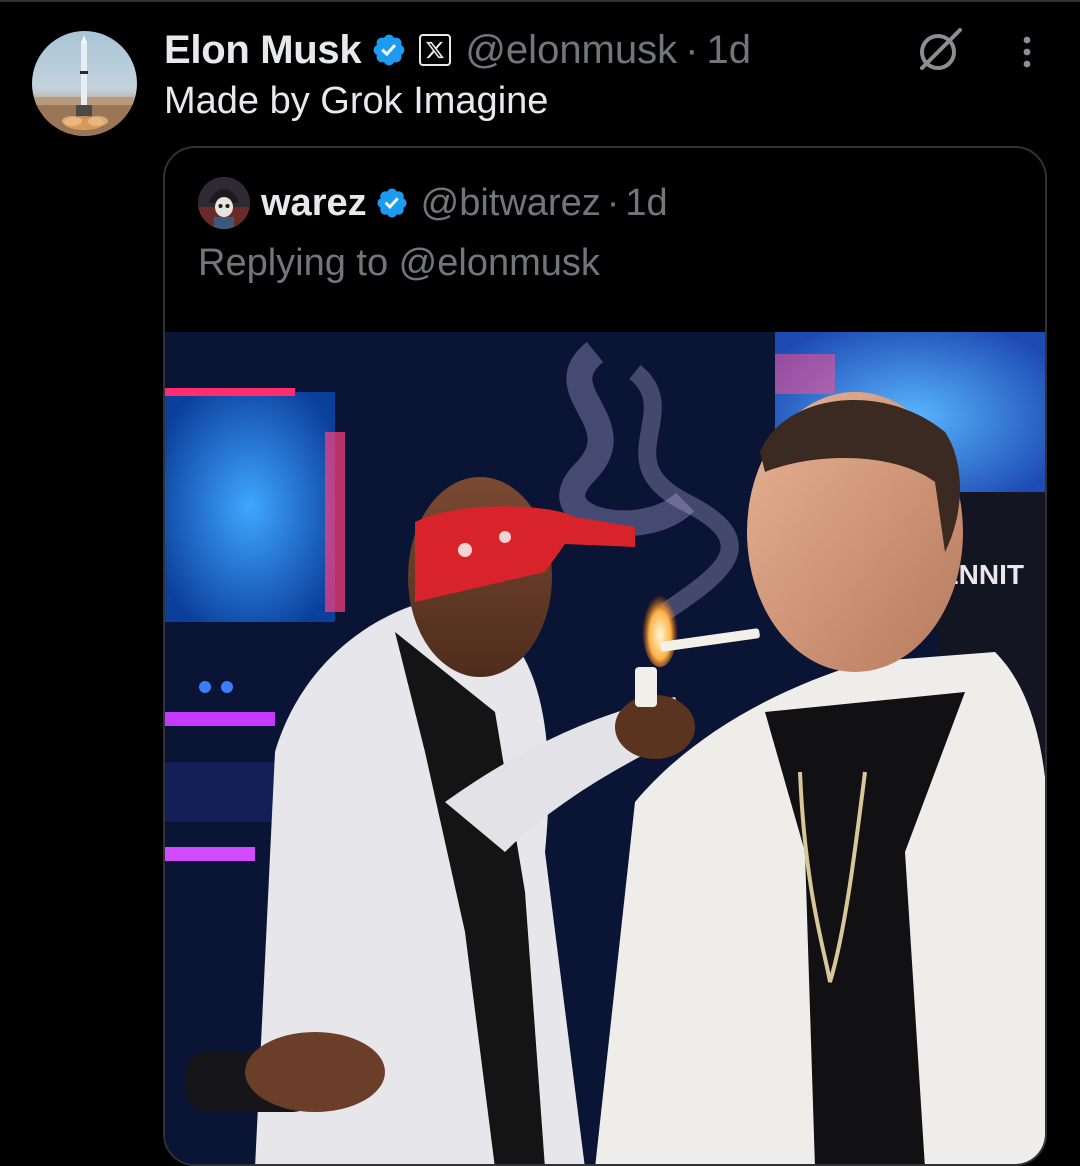 The width and height of the screenshot is (1080, 1166). I want to click on replying-to-text: Replying to @elonmusk, so click(399, 263).